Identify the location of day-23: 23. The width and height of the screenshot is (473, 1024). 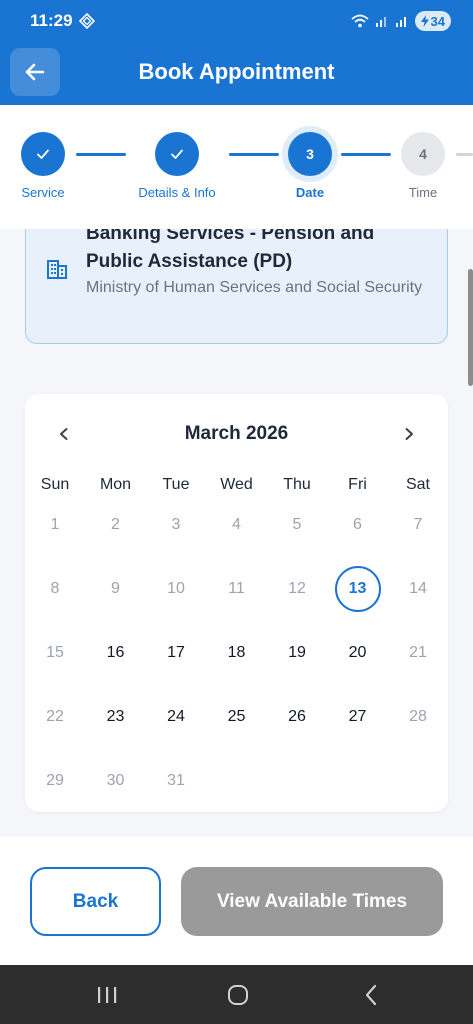
(116, 717).